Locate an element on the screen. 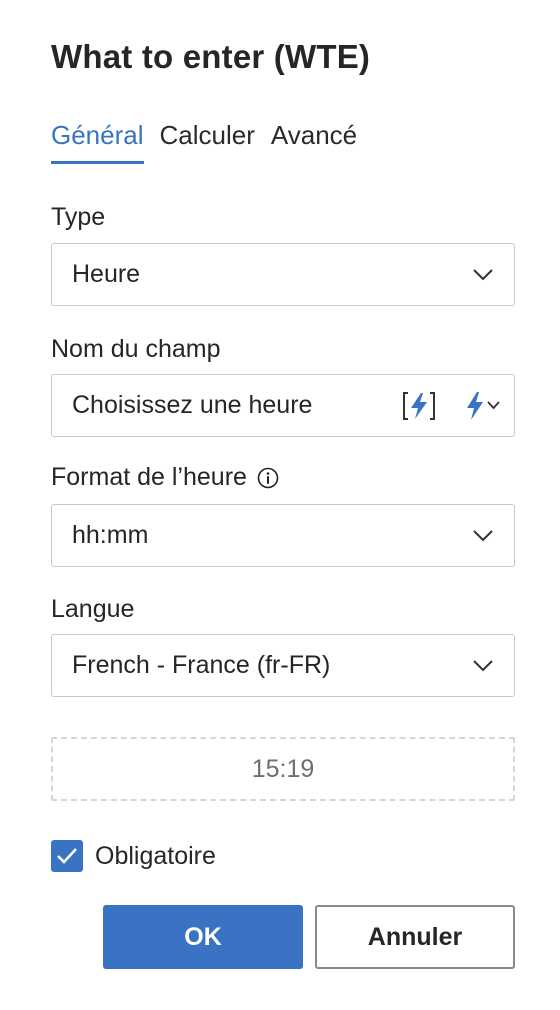  time-format-value: hh:mm is located at coordinates (110, 535).